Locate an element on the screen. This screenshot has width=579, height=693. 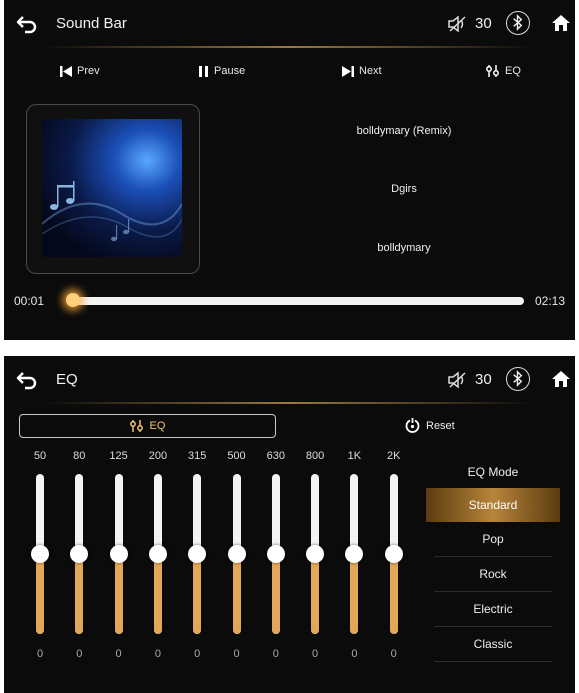
eq-band: 50 0 is located at coordinates (40, 555).